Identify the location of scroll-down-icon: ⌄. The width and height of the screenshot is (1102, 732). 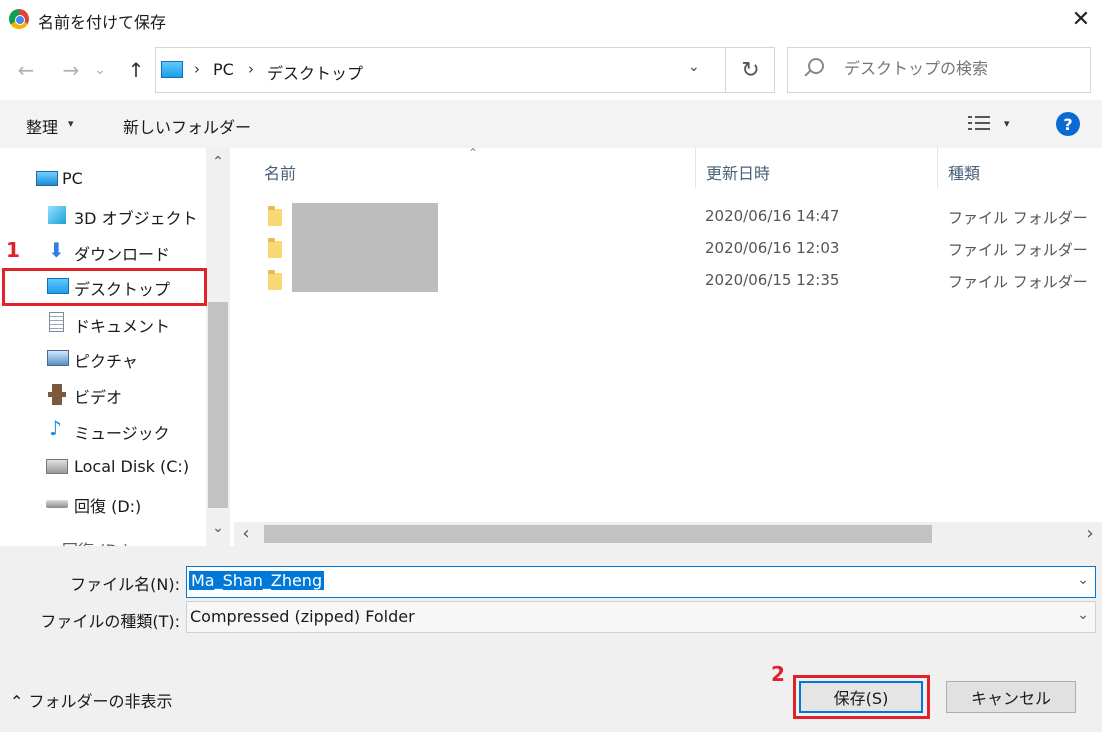
(218, 528).